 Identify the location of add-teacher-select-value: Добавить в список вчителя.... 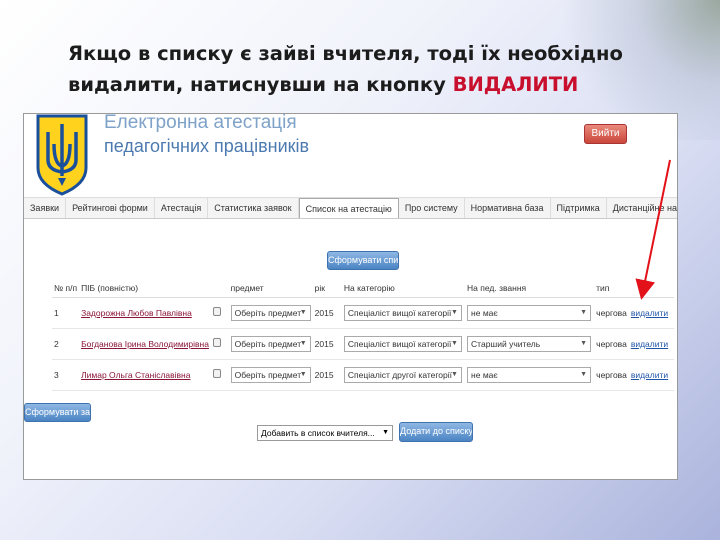
(318, 433).